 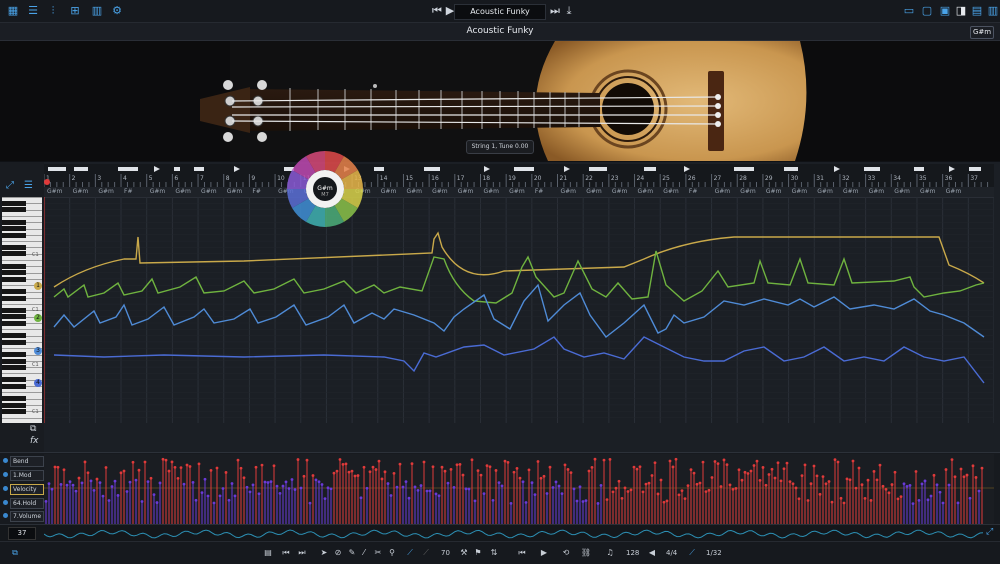 I want to click on bars-icon: ▥, so click(x=97, y=11).